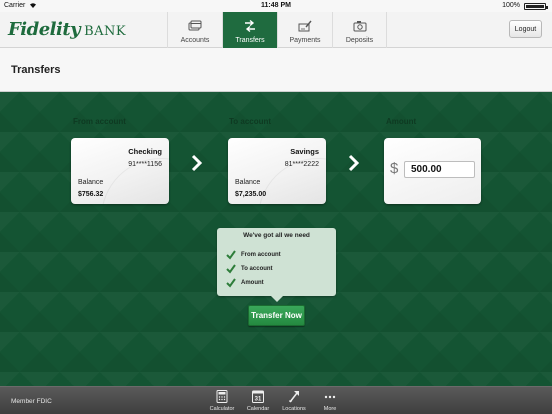 The image size is (552, 414). What do you see at coordinates (276, 235) in the screenshot?
I see `checklist-title: We've got all we need` at bounding box center [276, 235].